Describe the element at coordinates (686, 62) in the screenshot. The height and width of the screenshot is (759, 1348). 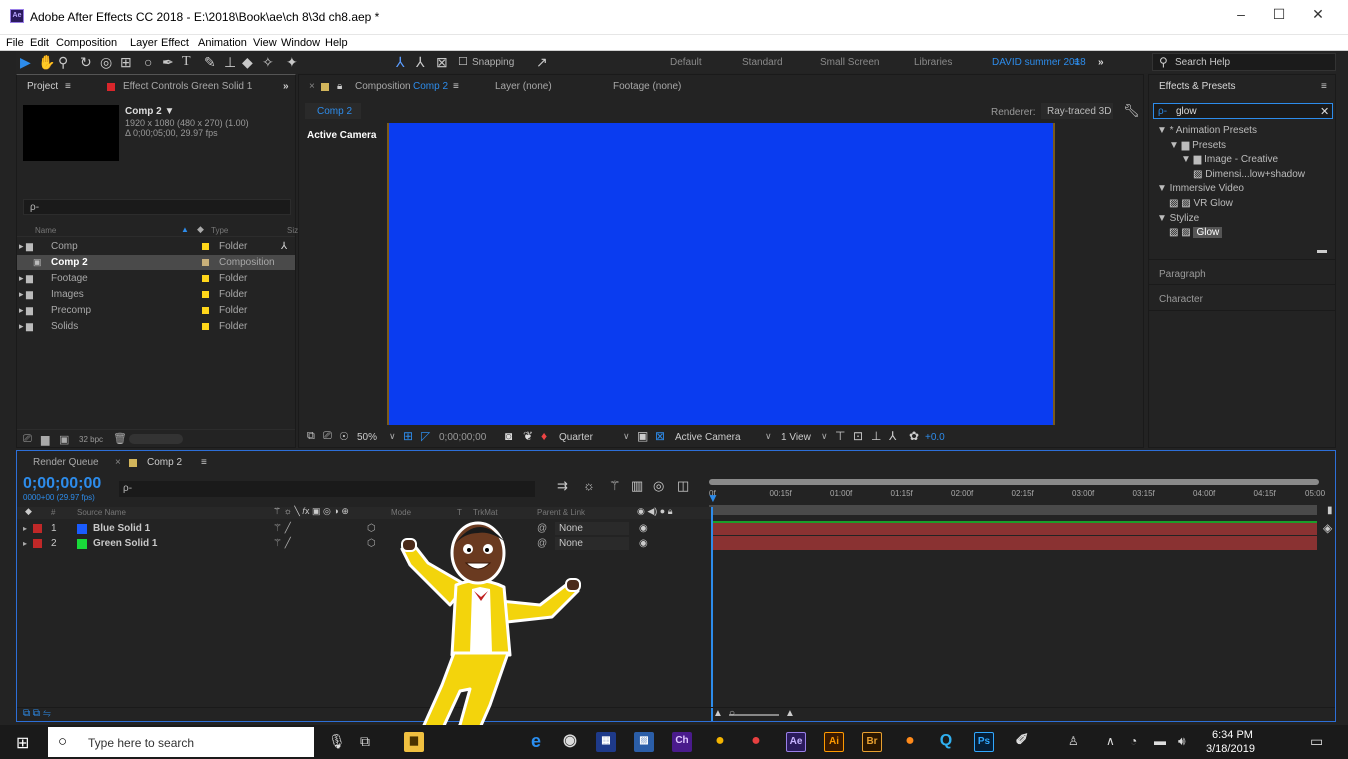
I see `workspace-default: Default` at that location.